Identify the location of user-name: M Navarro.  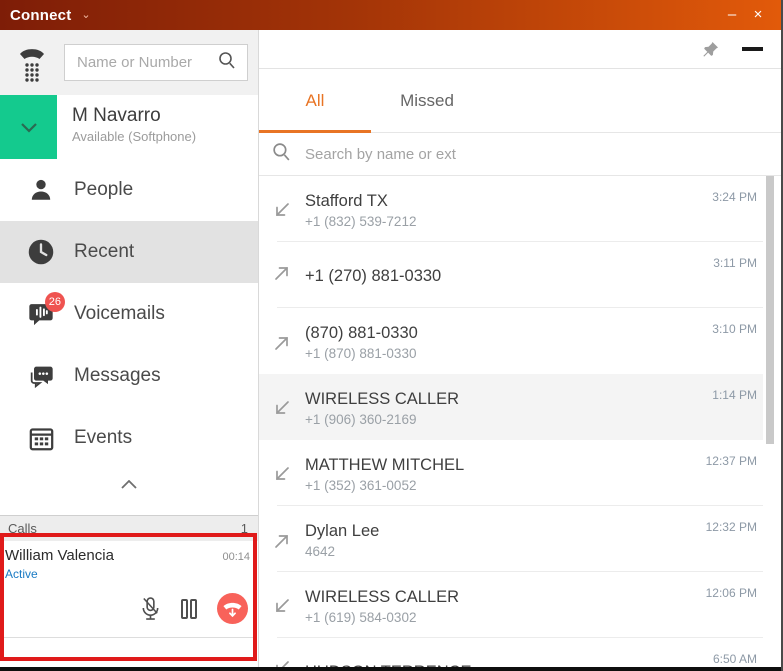
(116, 115).